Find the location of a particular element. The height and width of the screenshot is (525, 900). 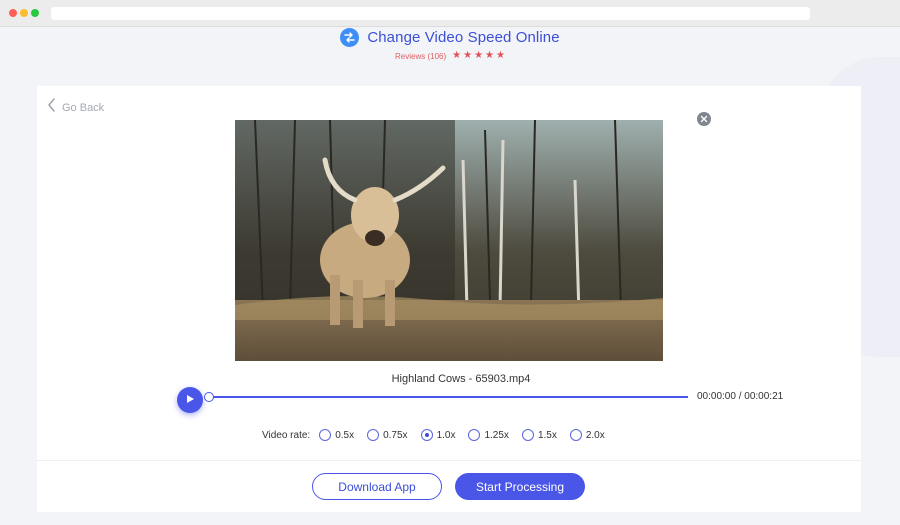

rate-option-1-5x: 1.5x is located at coordinates (539, 435).